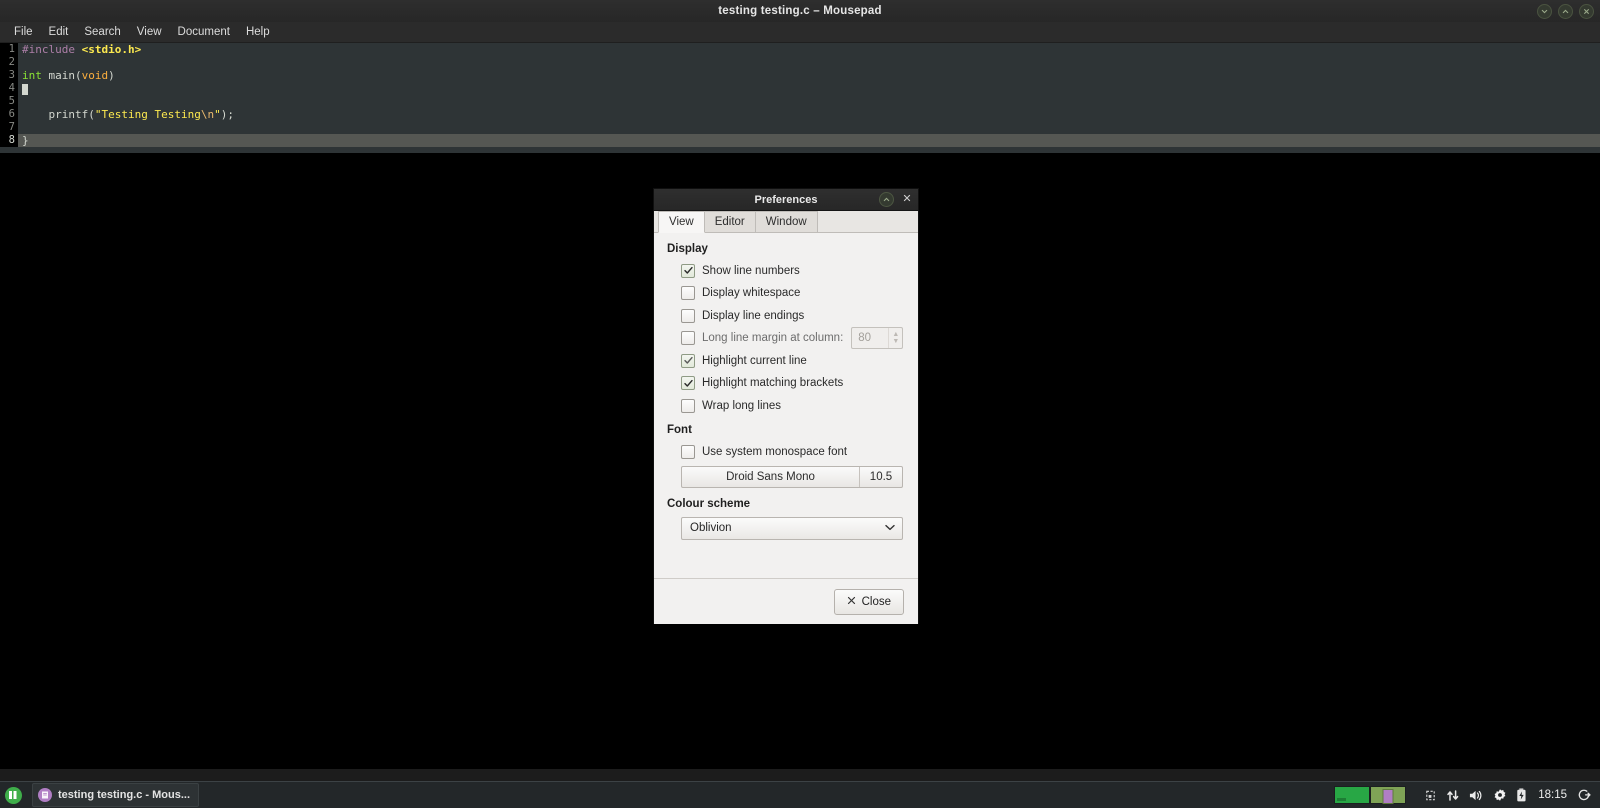  I want to click on line-number: 8, so click(9, 140).